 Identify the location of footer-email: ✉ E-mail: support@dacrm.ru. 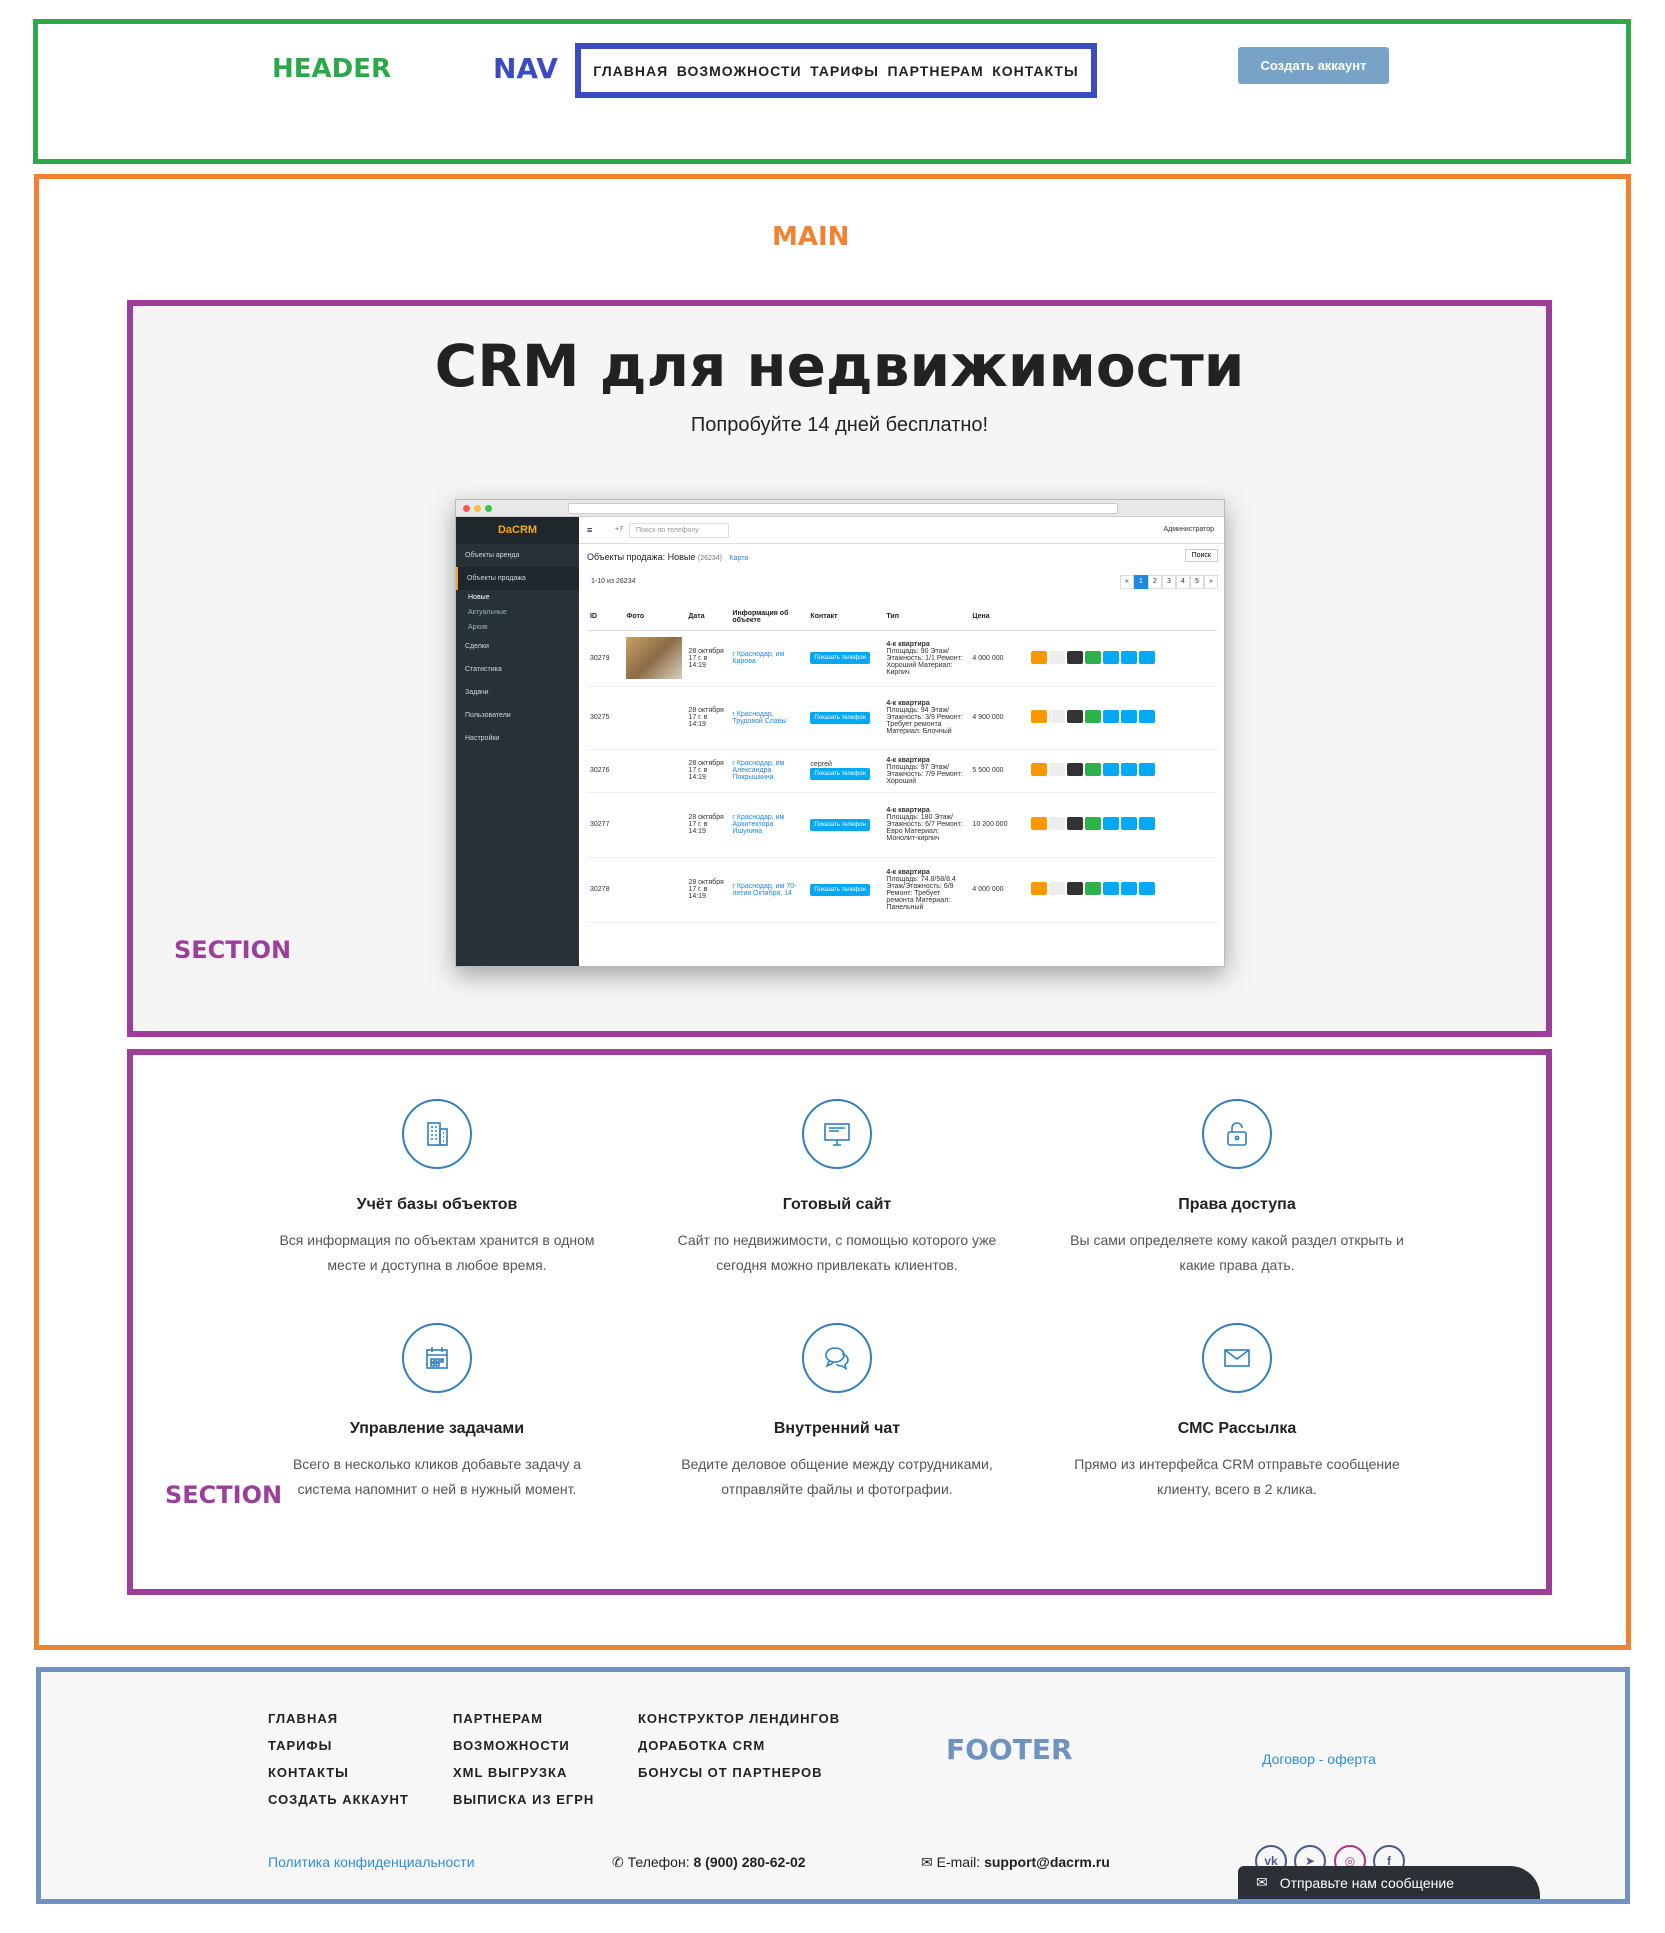
(1015, 1862).